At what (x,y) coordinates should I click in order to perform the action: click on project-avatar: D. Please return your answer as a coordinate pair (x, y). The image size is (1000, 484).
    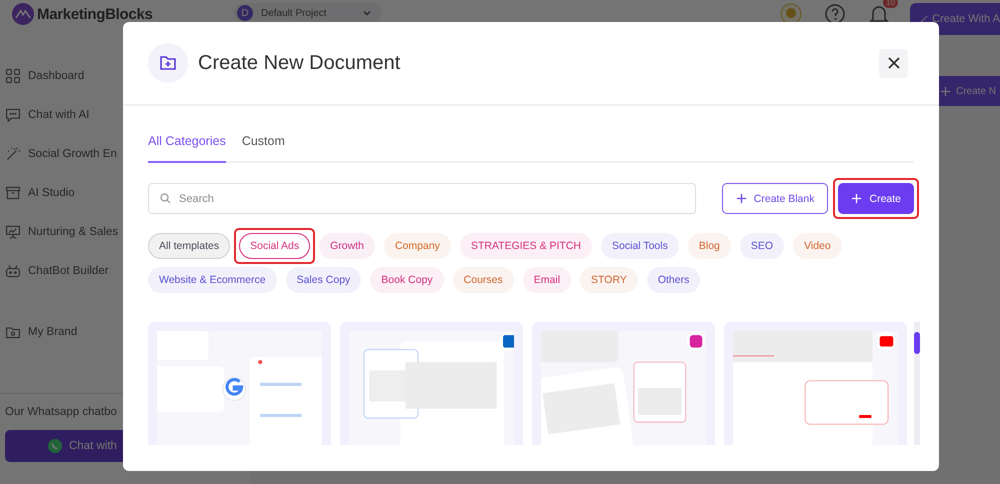
    Looking at the image, I should click on (245, 13).